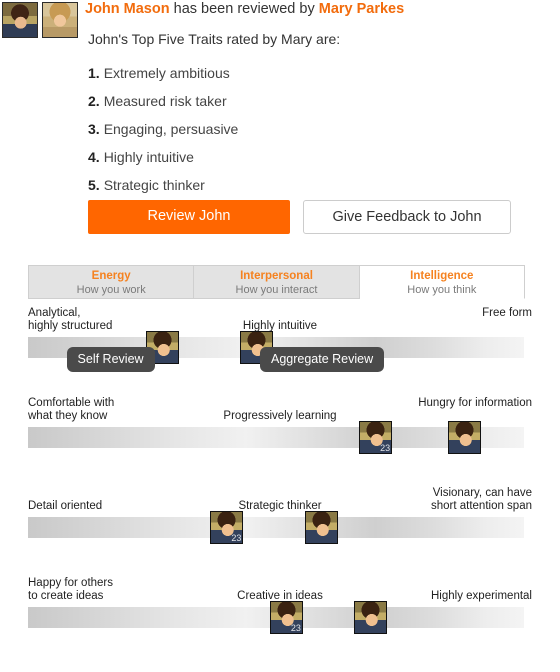 This screenshot has height=672, width=560. I want to click on tab-subtitle: How you interact, so click(276, 290).